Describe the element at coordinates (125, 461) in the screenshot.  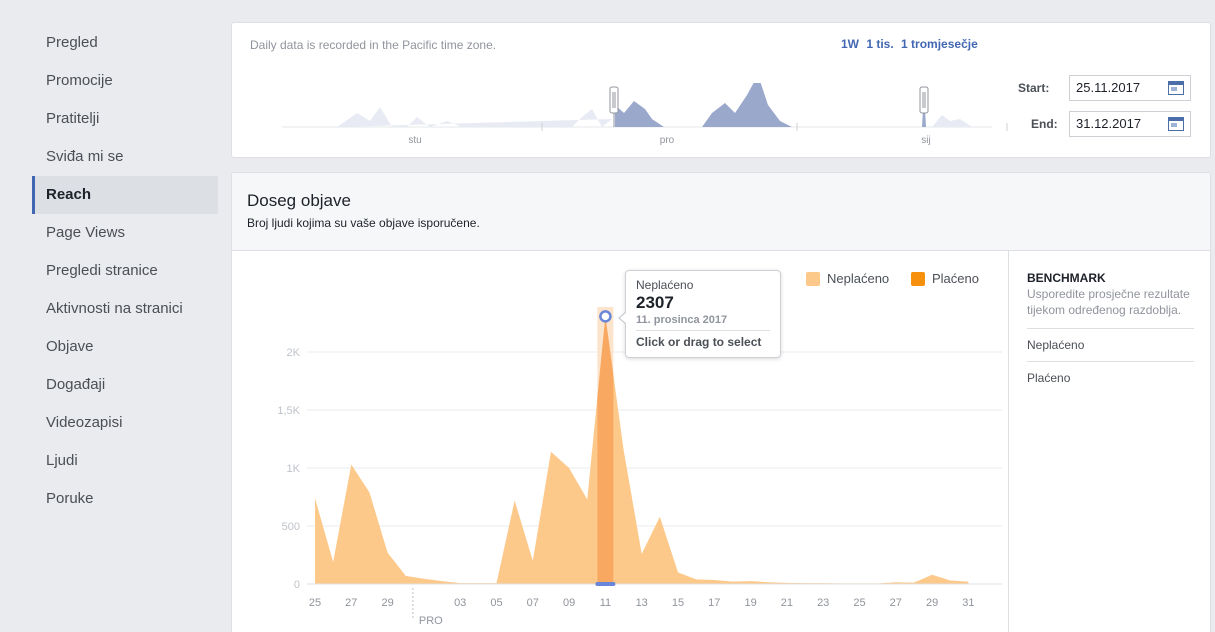
I see `sidebar-item-ljudi: Ljudi` at that location.